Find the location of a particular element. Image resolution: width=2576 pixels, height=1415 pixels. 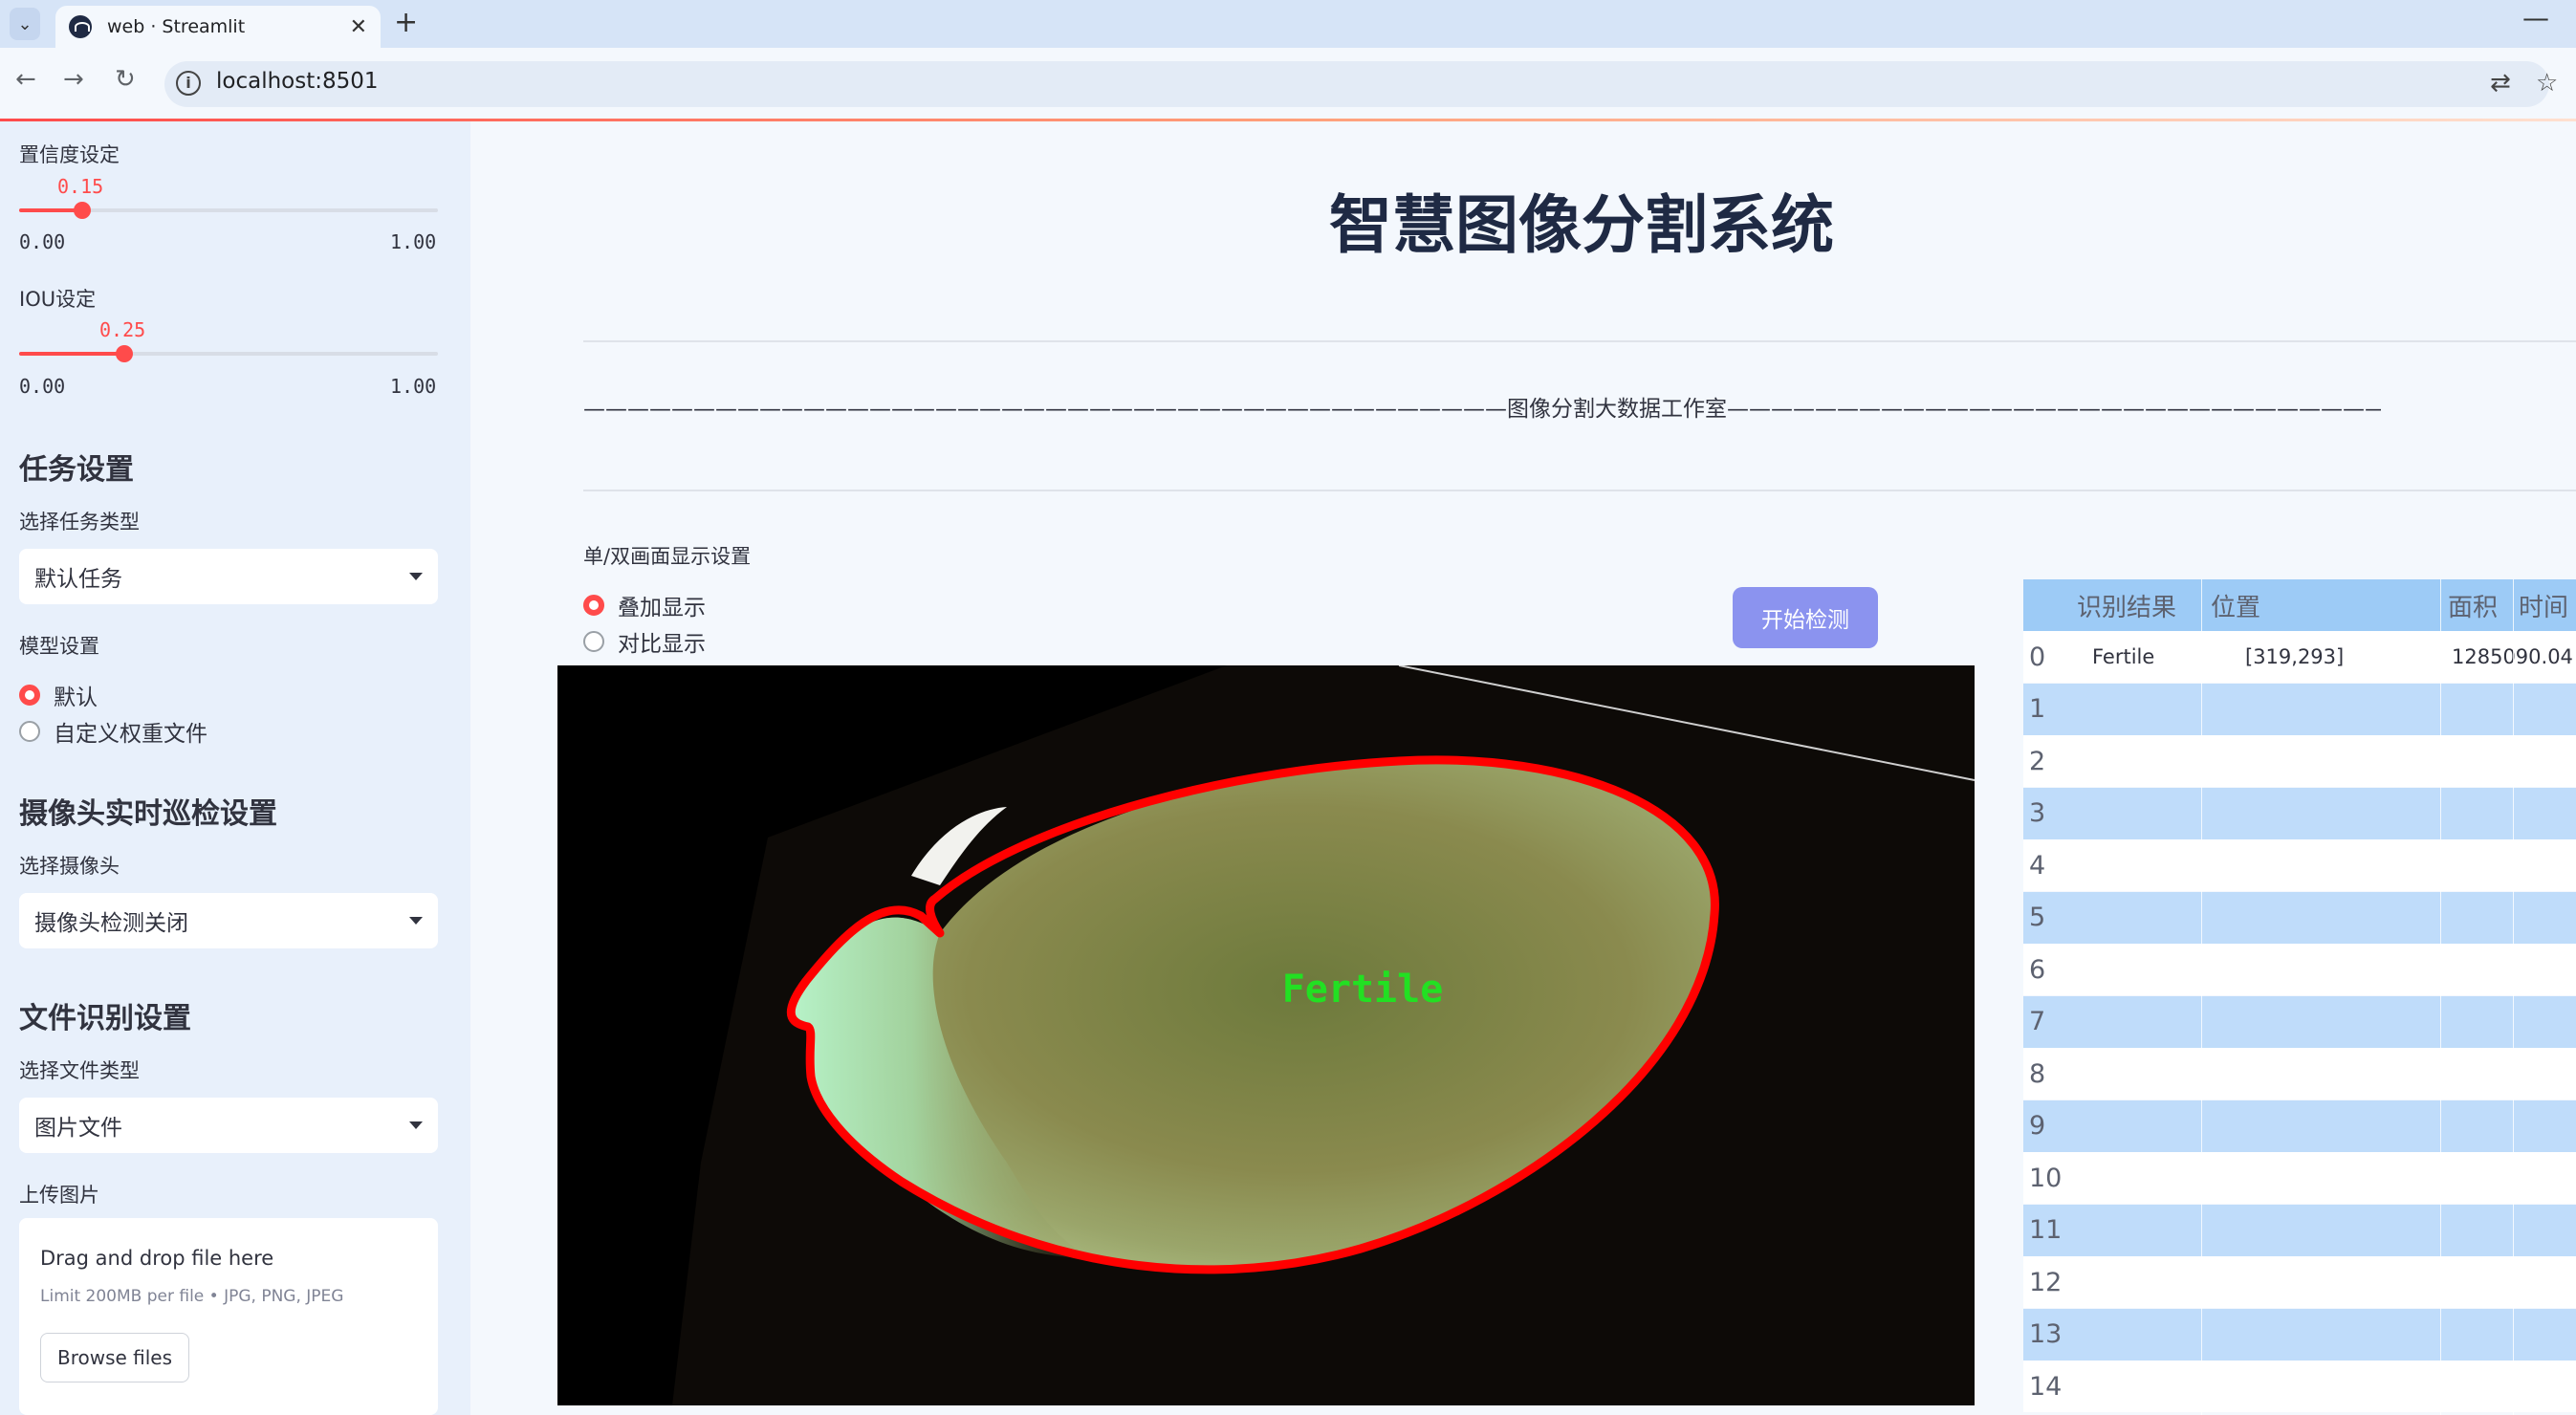

display-option-label: 对比显示 is located at coordinates (662, 644).